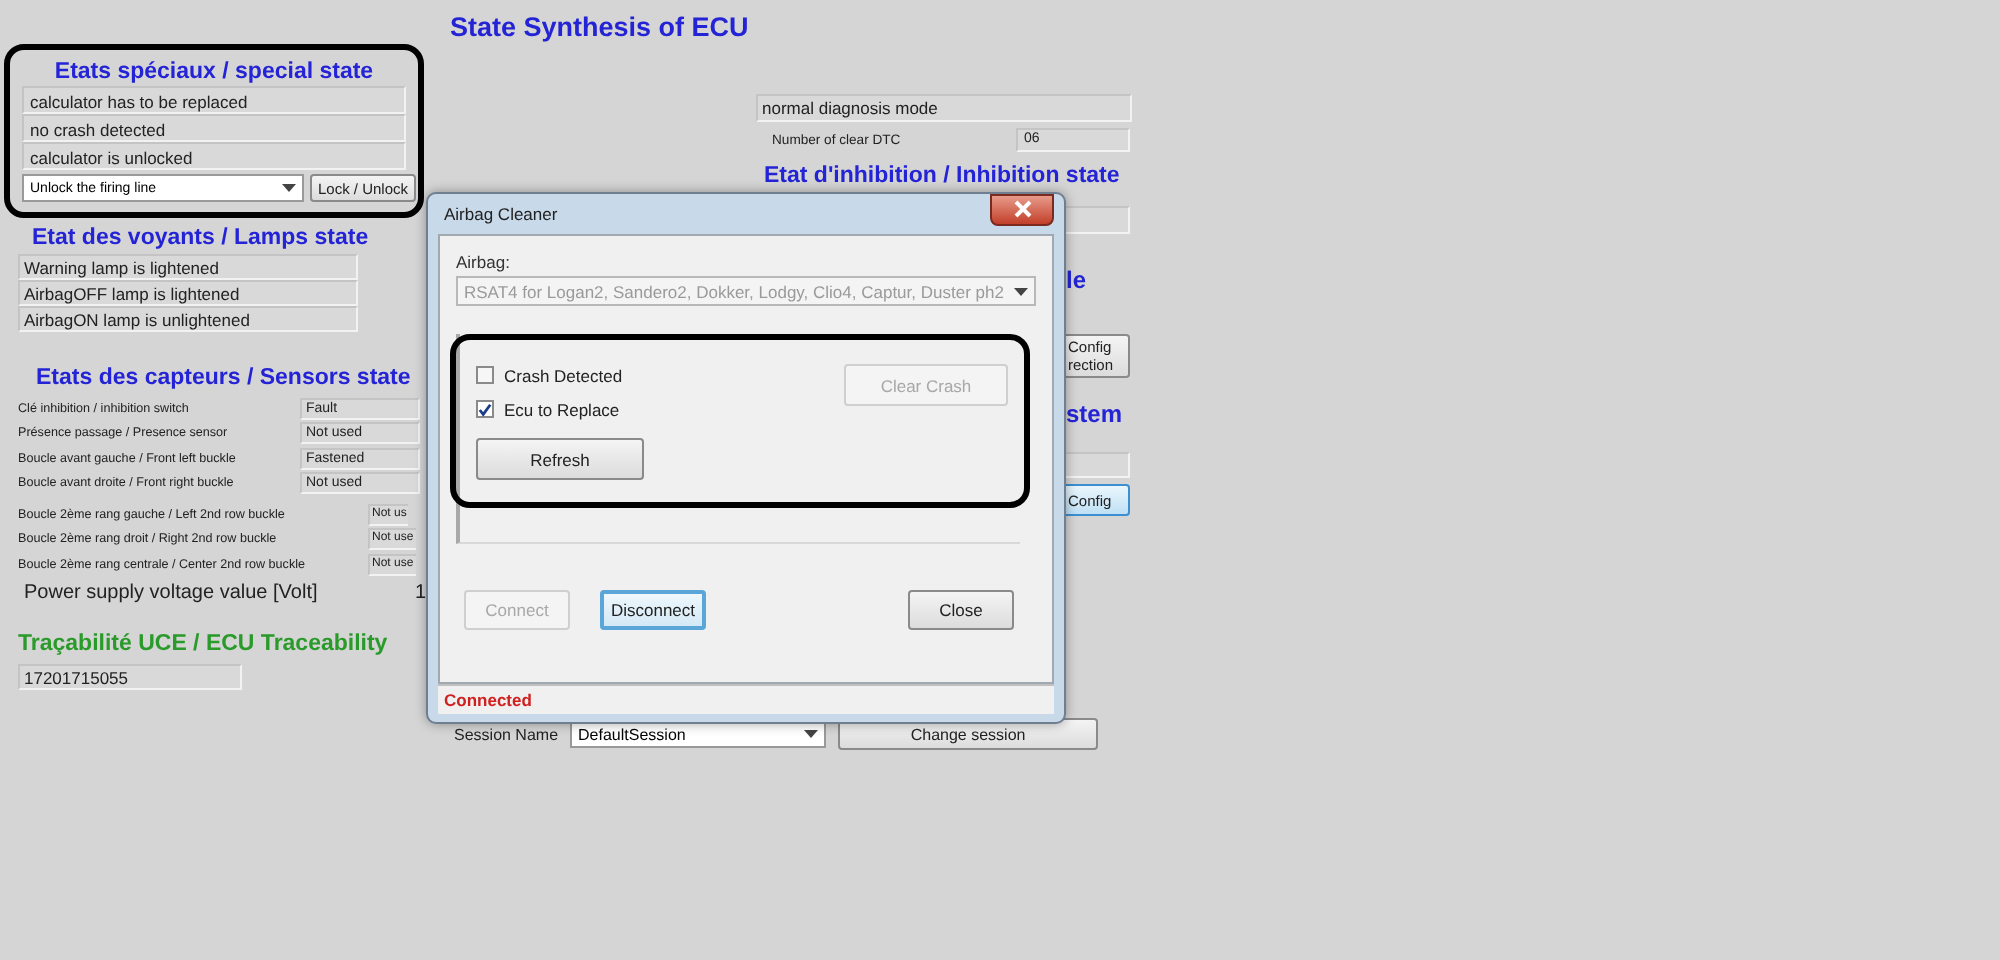 The height and width of the screenshot is (960, 2000). I want to click on system-field, so click(1098, 465).